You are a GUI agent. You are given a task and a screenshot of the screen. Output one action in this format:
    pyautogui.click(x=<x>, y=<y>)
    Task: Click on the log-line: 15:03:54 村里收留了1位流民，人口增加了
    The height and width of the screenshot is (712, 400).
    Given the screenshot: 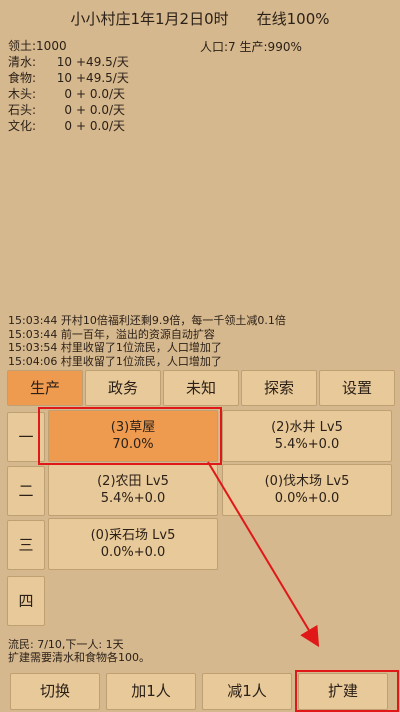 What is the action you would take?
    pyautogui.click(x=115, y=347)
    